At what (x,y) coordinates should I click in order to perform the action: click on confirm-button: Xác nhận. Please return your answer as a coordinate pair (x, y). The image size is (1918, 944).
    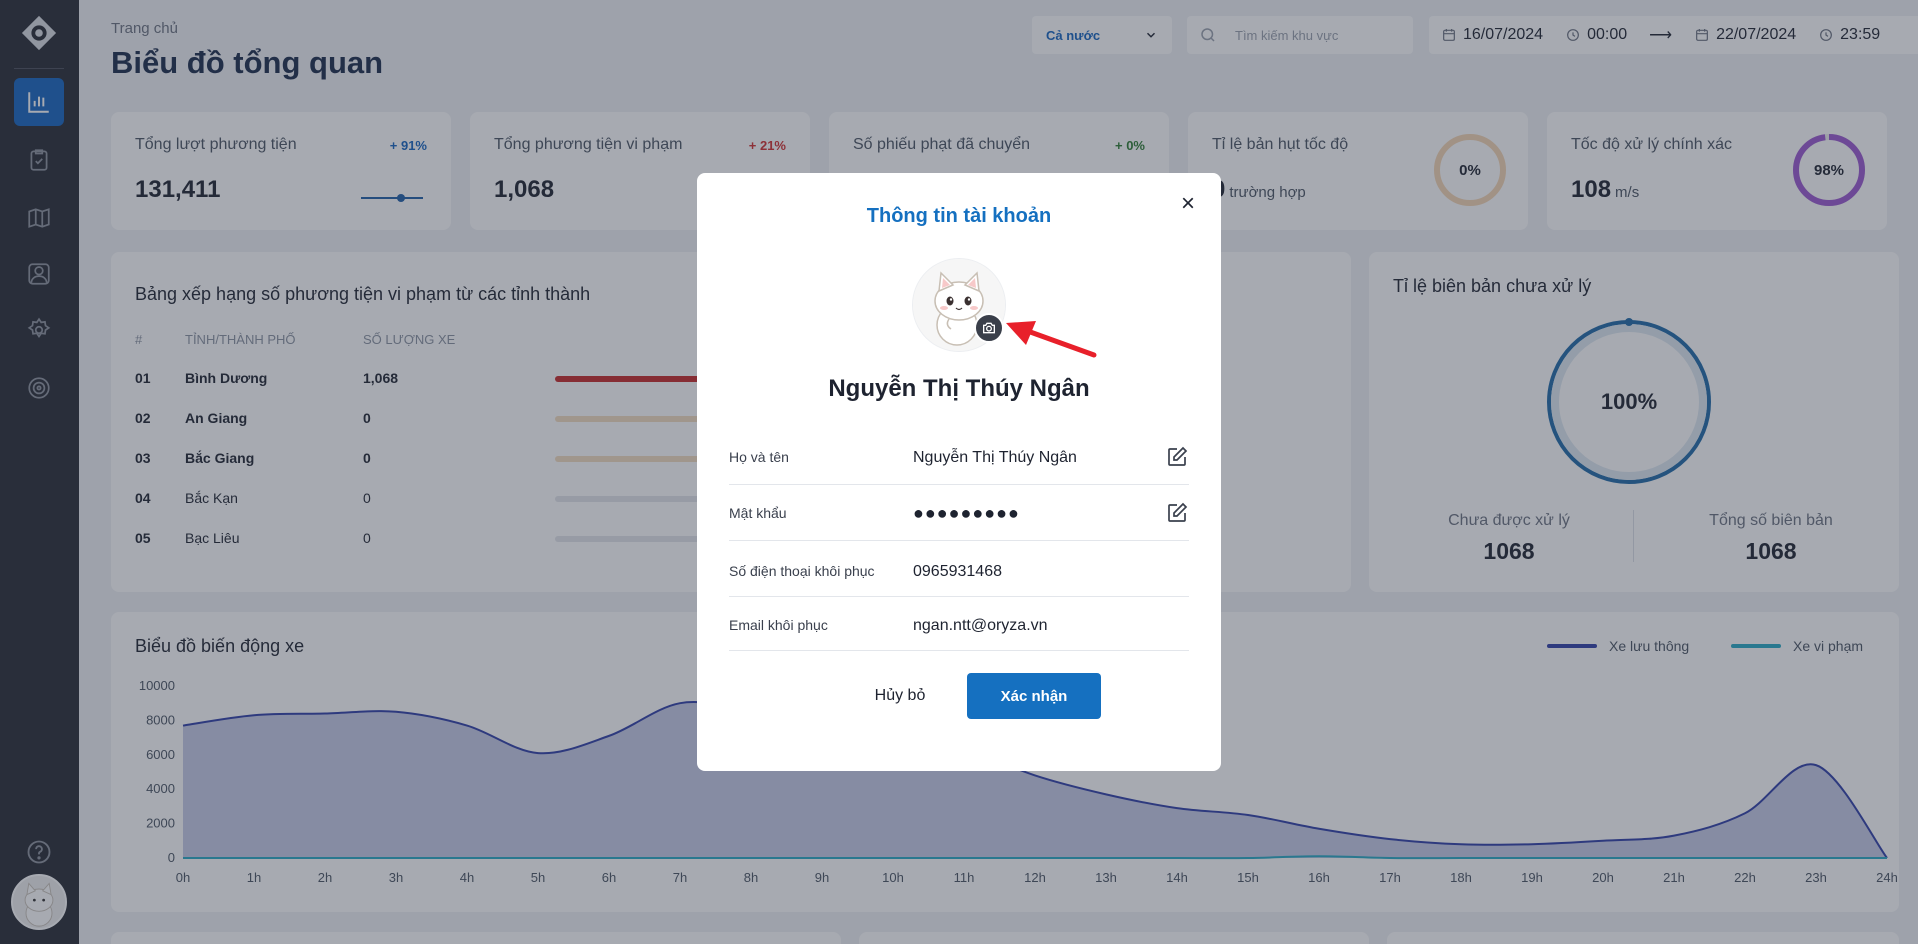
    Looking at the image, I should click on (1034, 696).